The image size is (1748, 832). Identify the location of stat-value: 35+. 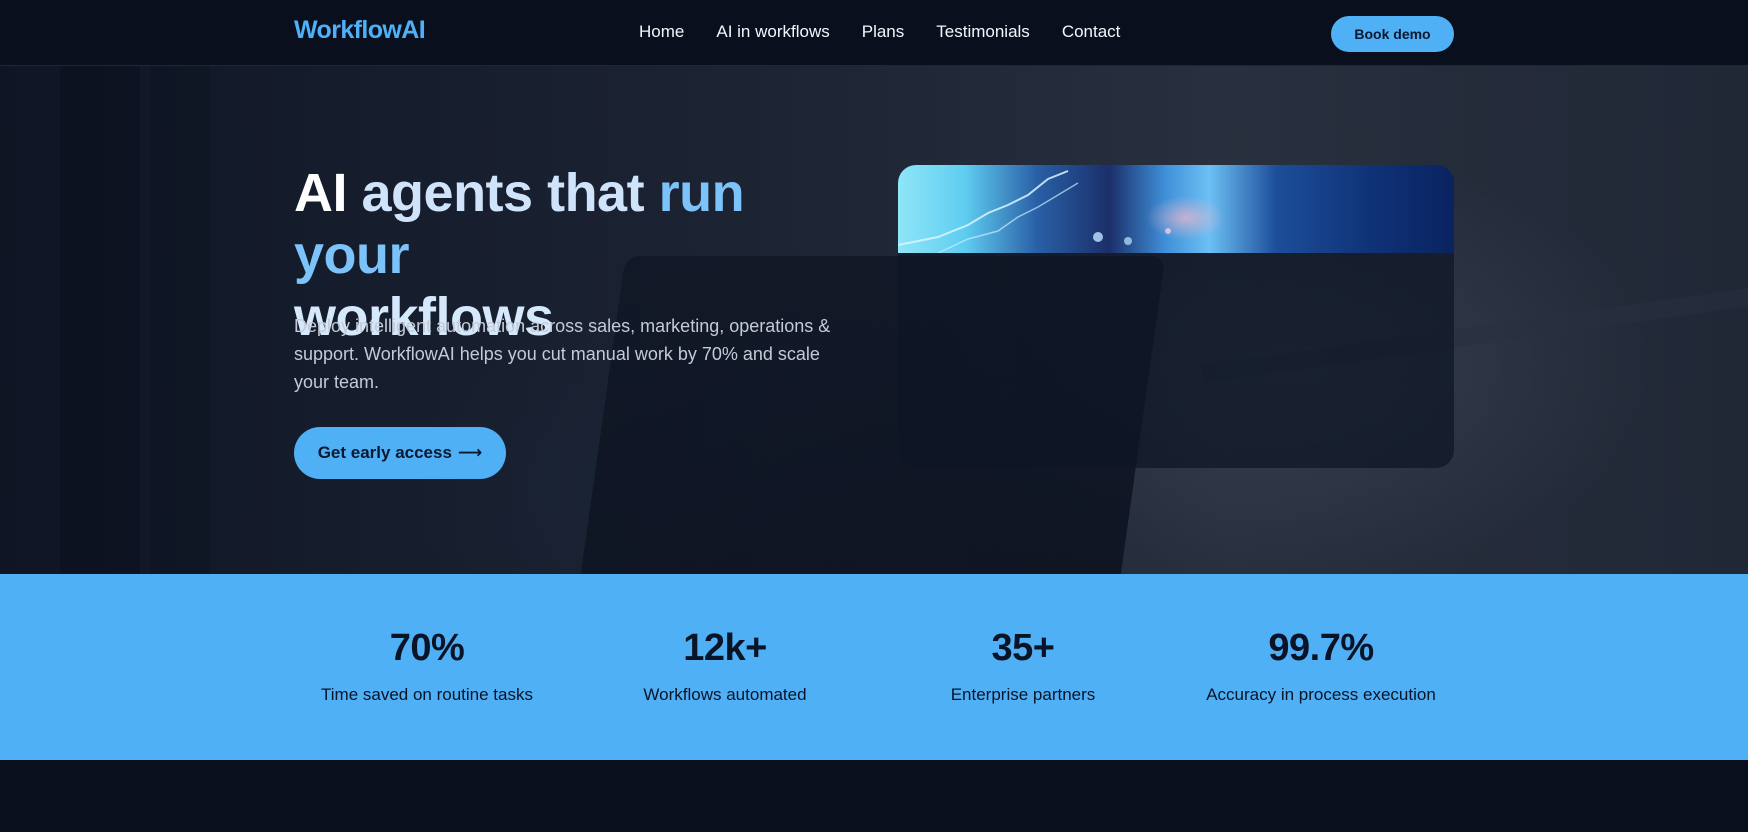
(1023, 648).